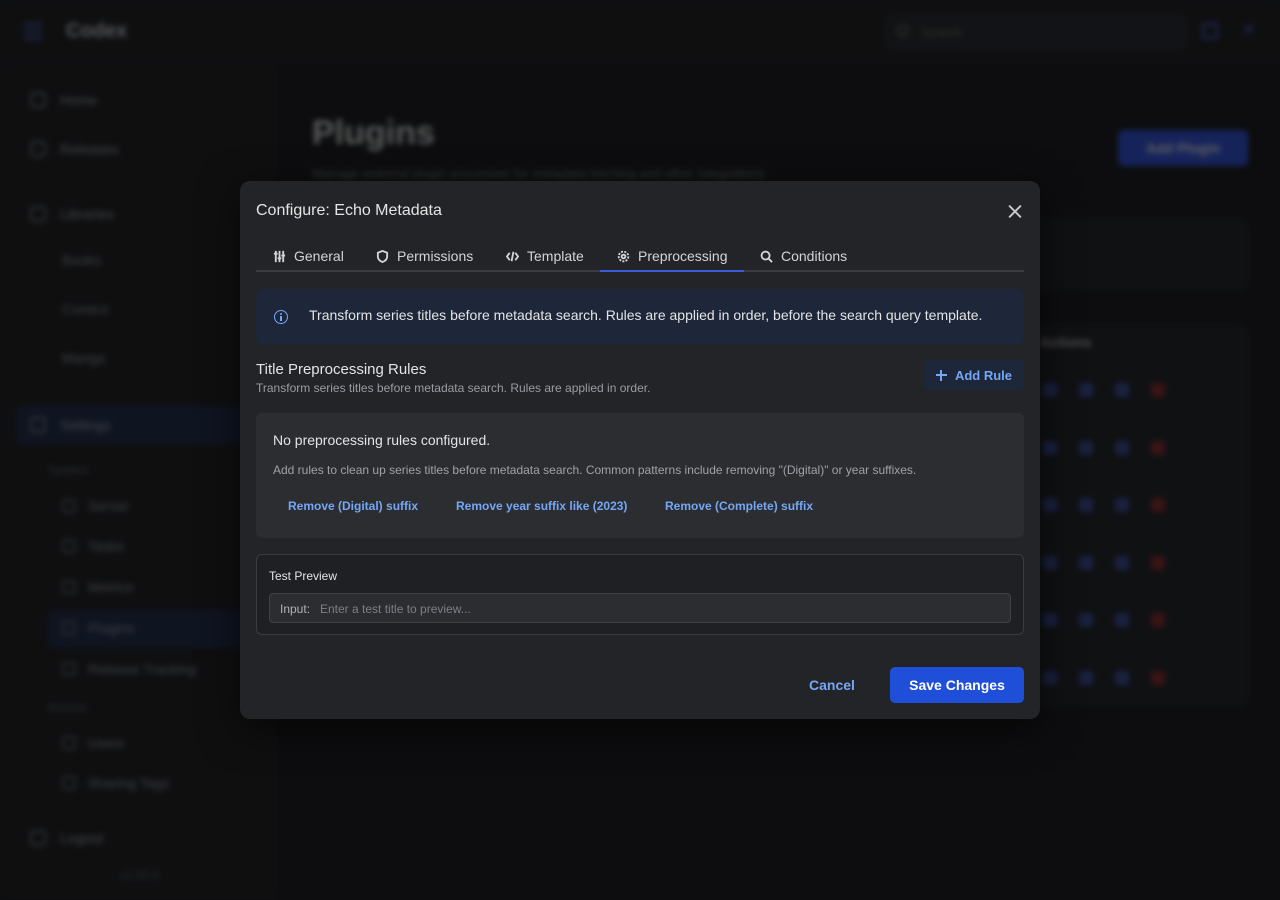 The height and width of the screenshot is (900, 1280). What do you see at coordinates (424, 257) in the screenshot?
I see `tab-permissions: Permissions` at bounding box center [424, 257].